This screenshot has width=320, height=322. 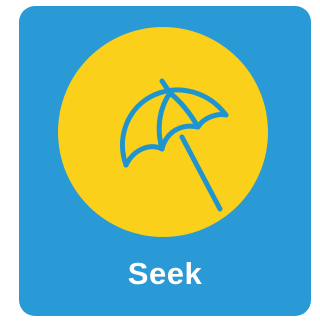 I want to click on tile-label: Seek, so click(x=165, y=273).